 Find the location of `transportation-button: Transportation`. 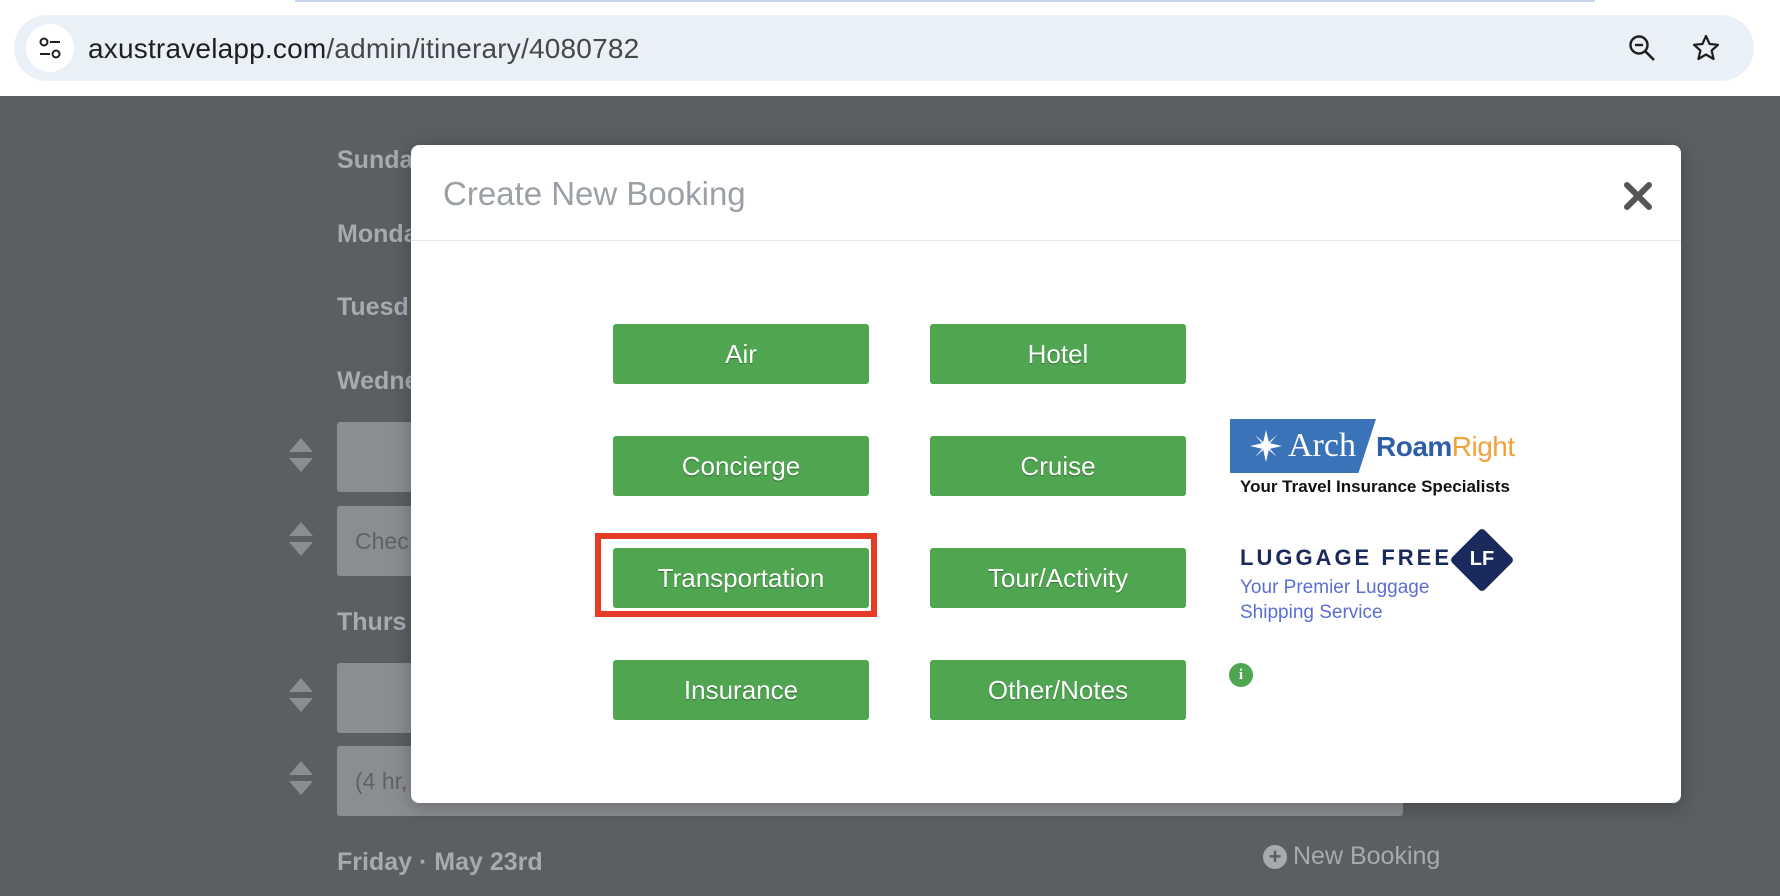

transportation-button: Transportation is located at coordinates (741, 578).